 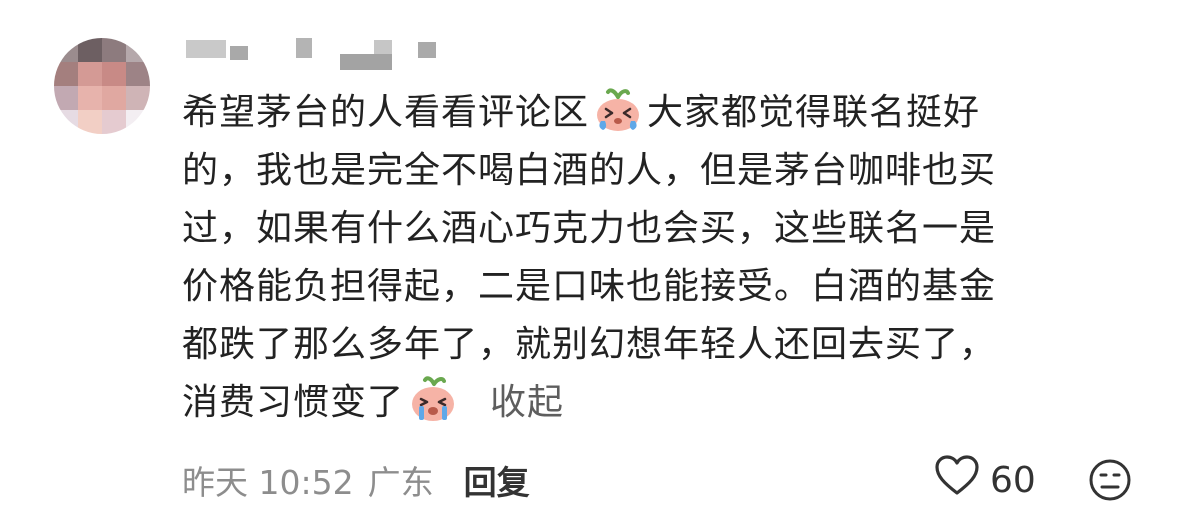 I want to click on dislike-button, so click(x=1110, y=480).